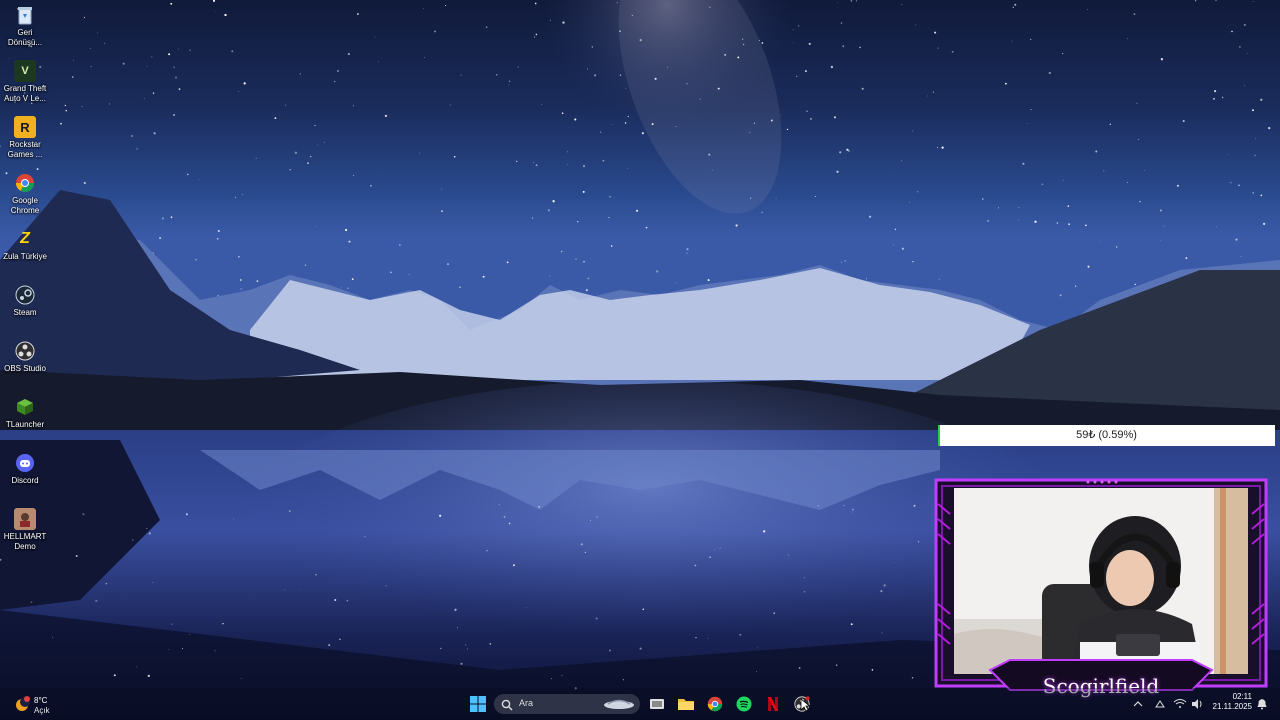 Image resolution: width=1280 pixels, height=720 pixels. What do you see at coordinates (619, 706) in the screenshot?
I see `search-highlight-icon` at bounding box center [619, 706].